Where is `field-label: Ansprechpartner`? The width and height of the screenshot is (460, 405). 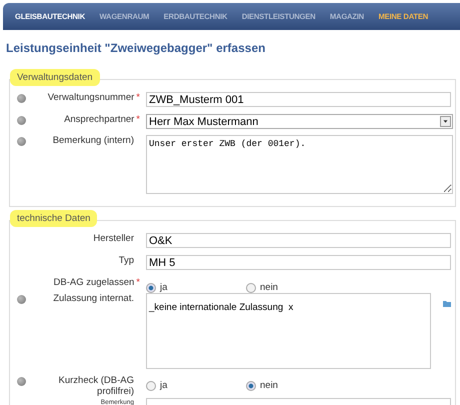 field-label: Ansprechpartner is located at coordinates (99, 120).